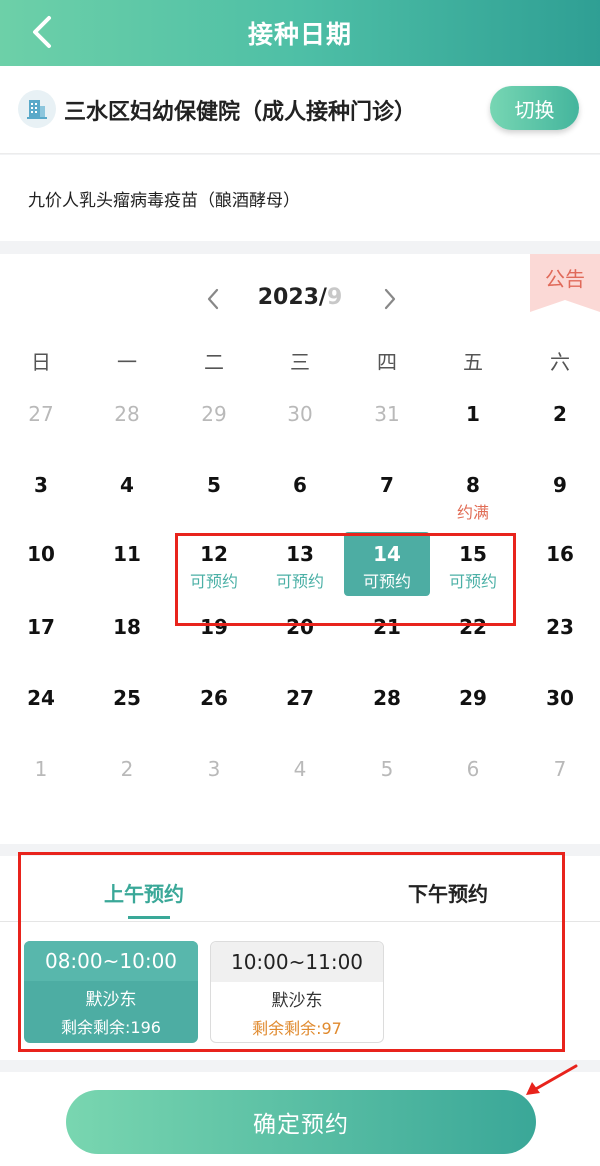 This screenshot has height=1166, width=600. Describe the element at coordinates (473, 708) in the screenshot. I see `calendar-day: 29` at that location.